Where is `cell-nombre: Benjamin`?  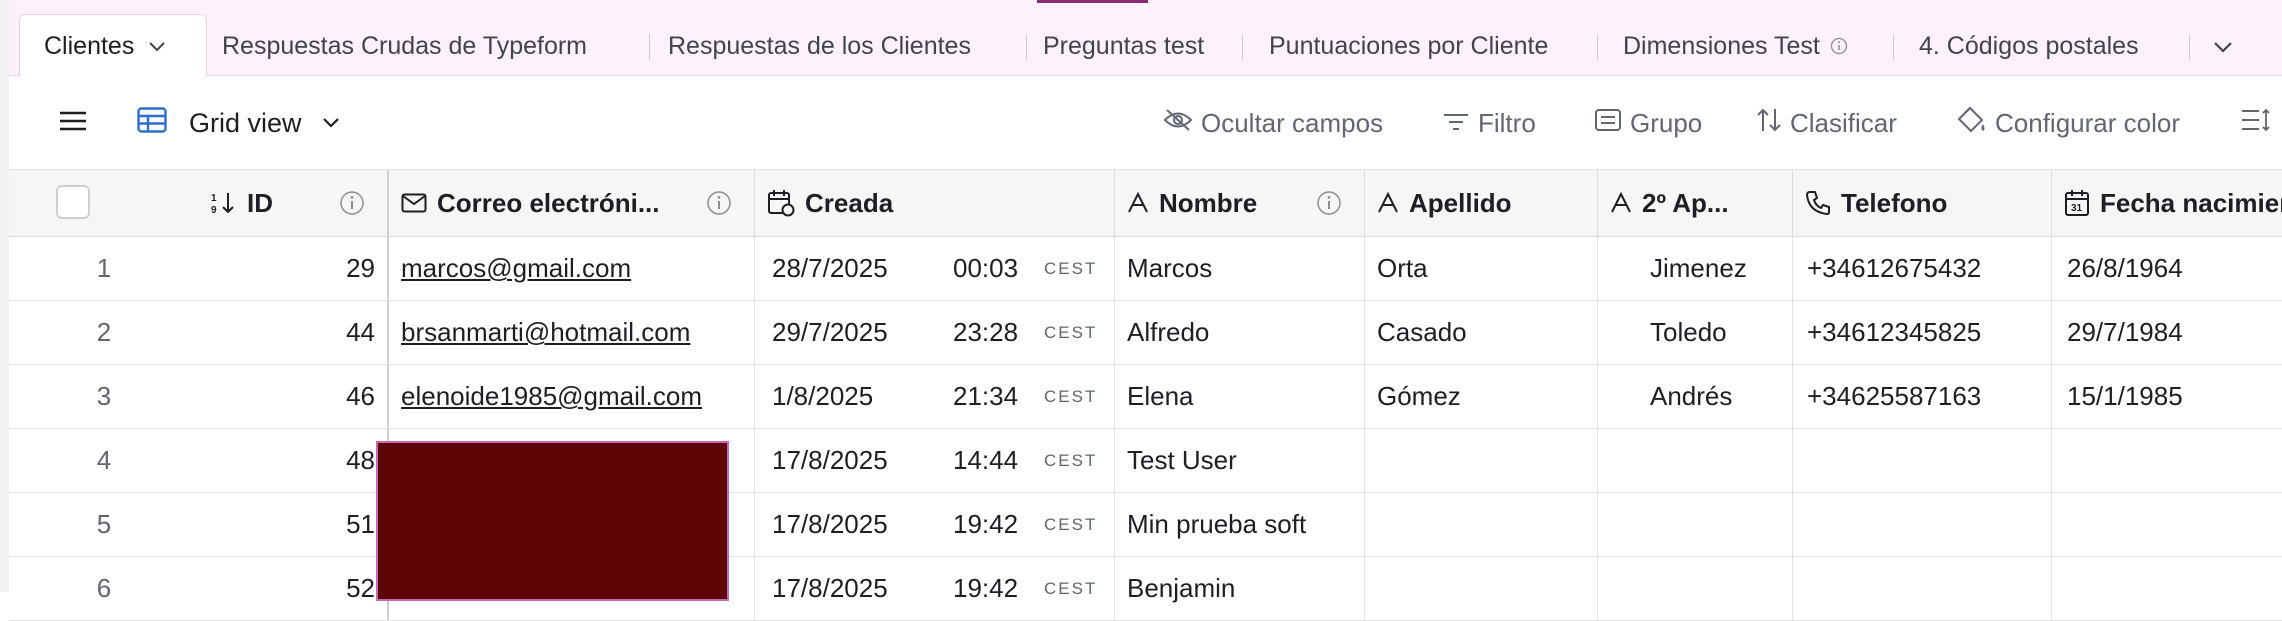 cell-nombre: Benjamin is located at coordinates (1240, 588).